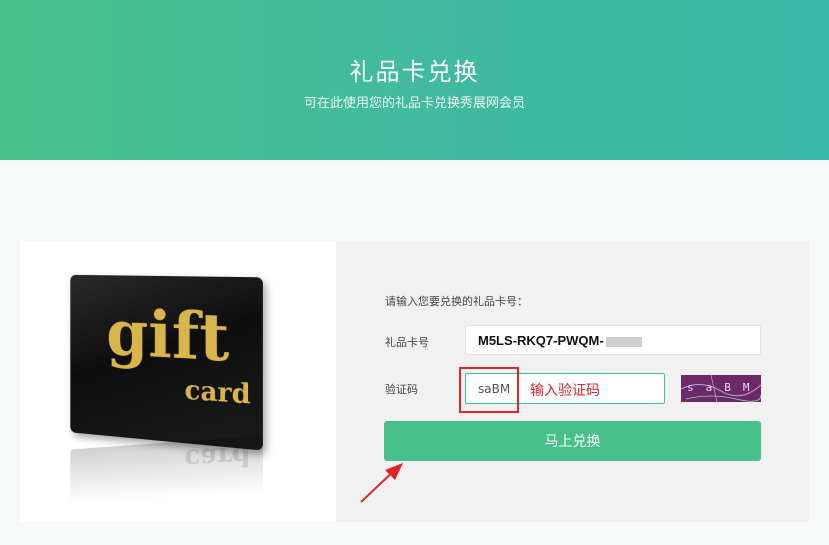 Image resolution: width=829 pixels, height=545 pixels. What do you see at coordinates (407, 342) in the screenshot?
I see `card-number-label: 礼品卡号` at bounding box center [407, 342].